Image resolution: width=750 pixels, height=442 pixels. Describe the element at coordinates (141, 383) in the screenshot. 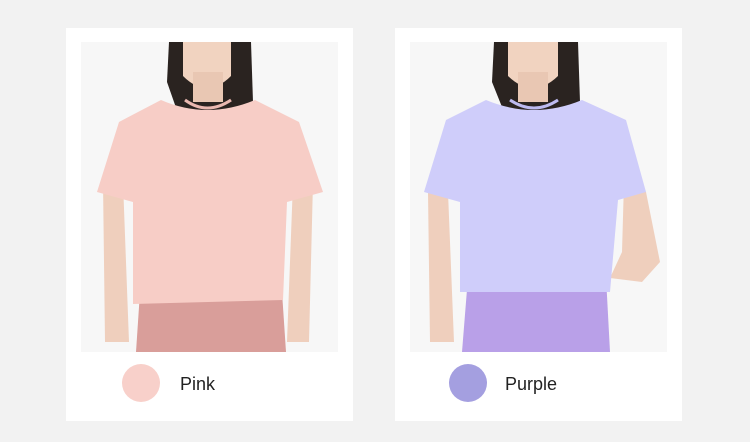

I see `pink-color-swatch` at that location.